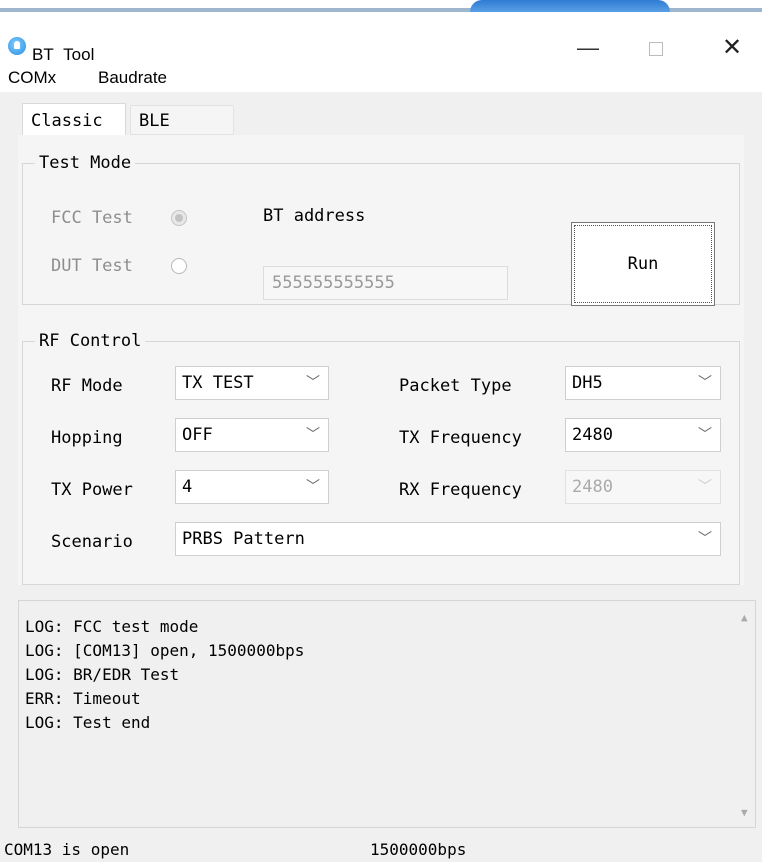 This screenshot has height=862, width=762. I want to click on tx-frequency-select: 2480 ﹀, so click(643, 435).